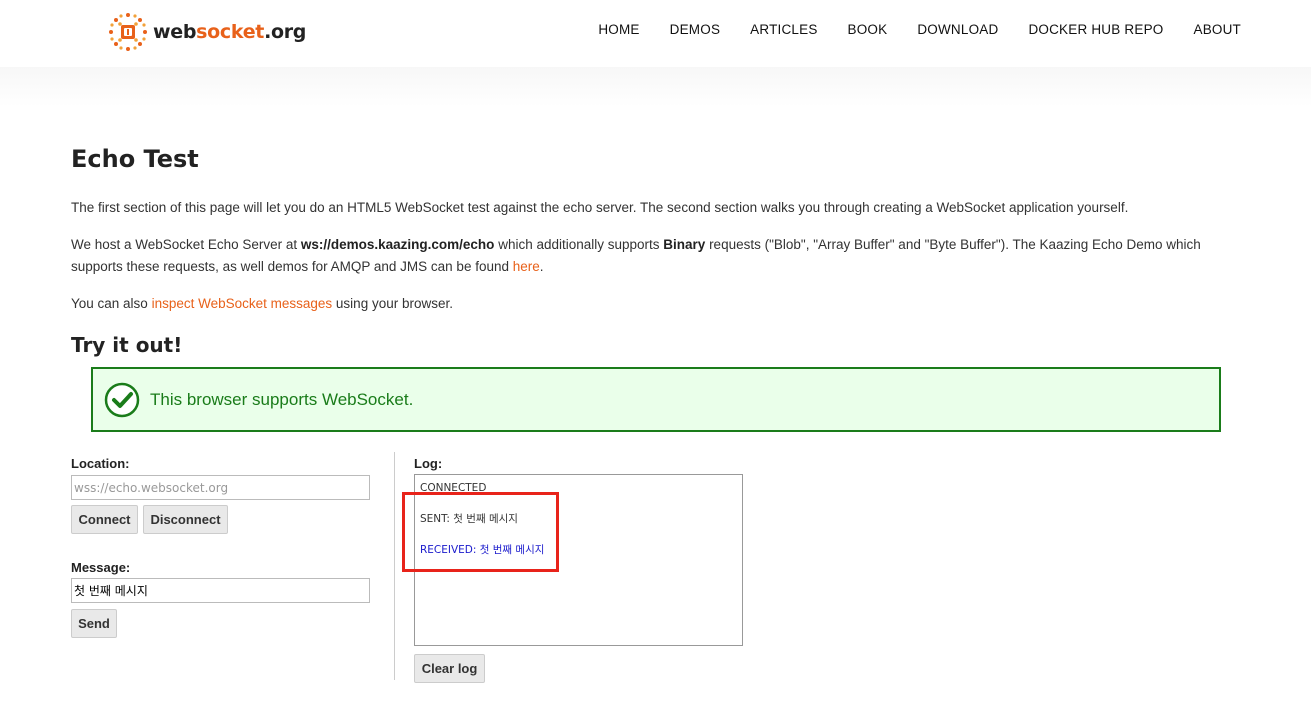 The image size is (1311, 701). What do you see at coordinates (1095, 29) in the screenshot?
I see `nav-docker-hub-repo: DOCKER HUB REPO` at bounding box center [1095, 29].